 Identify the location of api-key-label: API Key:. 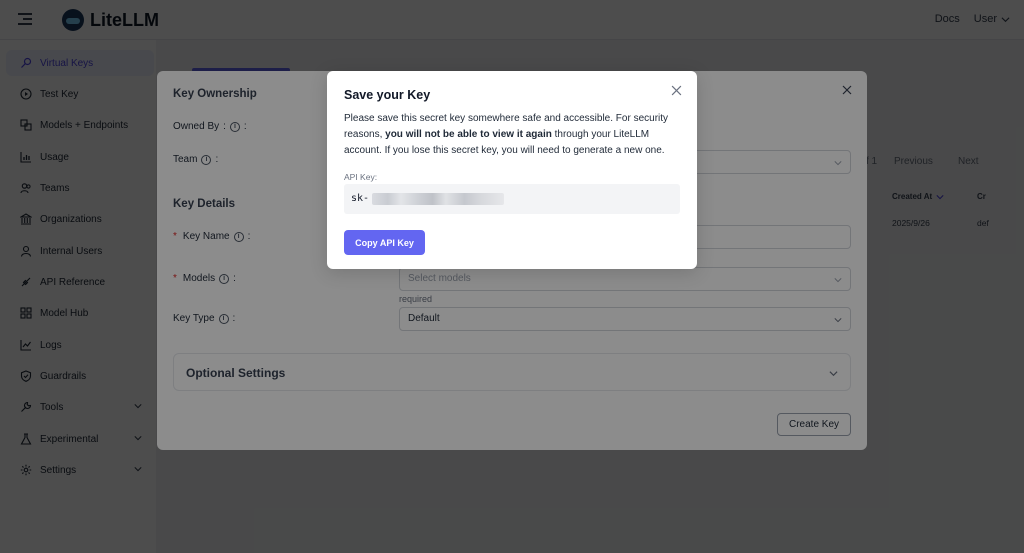
(361, 177).